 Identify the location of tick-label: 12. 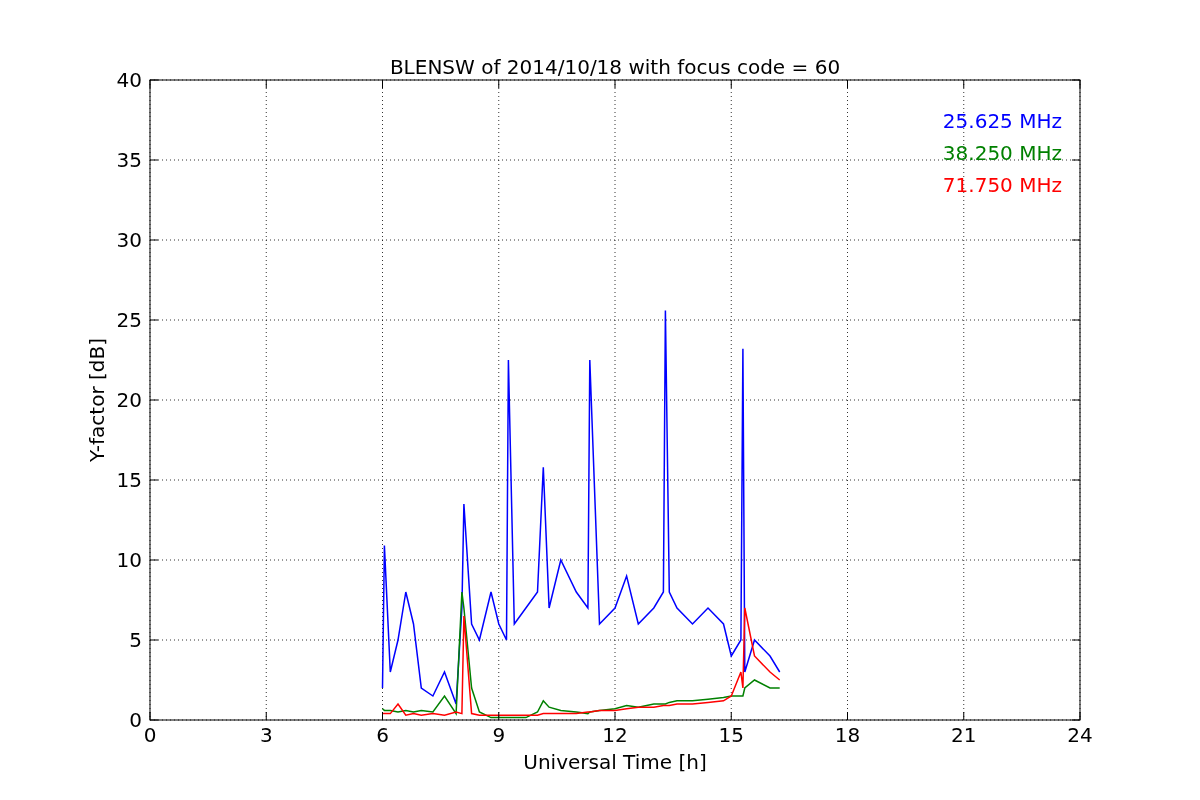
(615, 735).